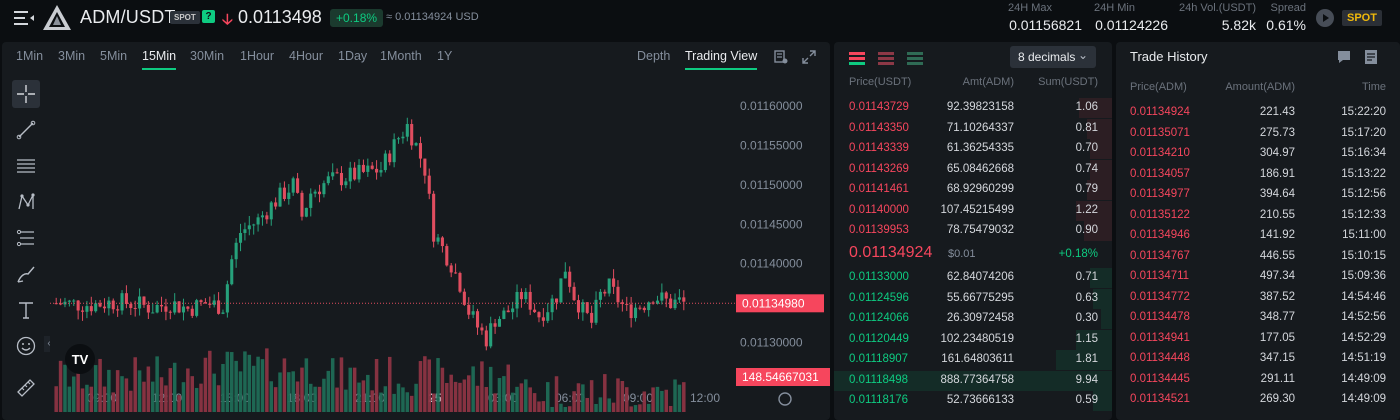 The image size is (1400, 420). I want to click on fib-tool, so click(26, 238).